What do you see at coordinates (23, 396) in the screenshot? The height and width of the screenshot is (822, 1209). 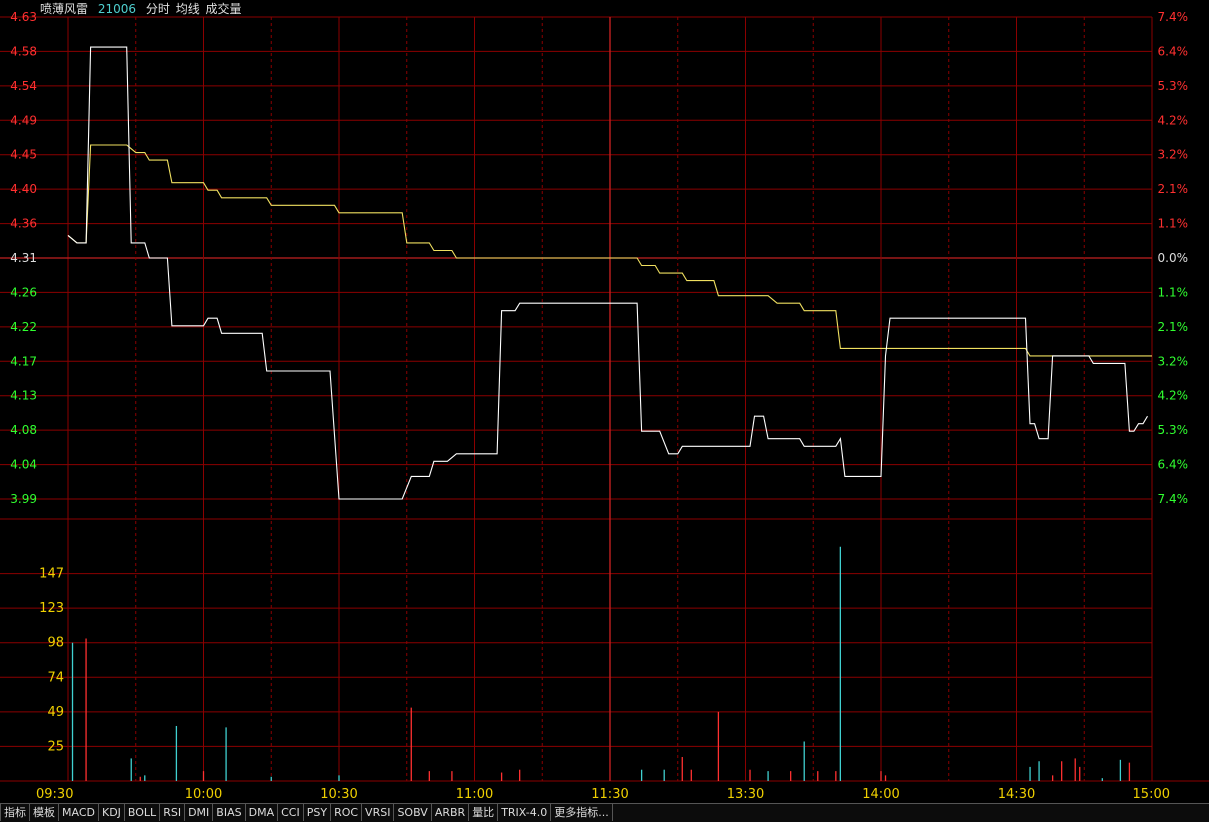 I see `price-tick-label: 4.13` at bounding box center [23, 396].